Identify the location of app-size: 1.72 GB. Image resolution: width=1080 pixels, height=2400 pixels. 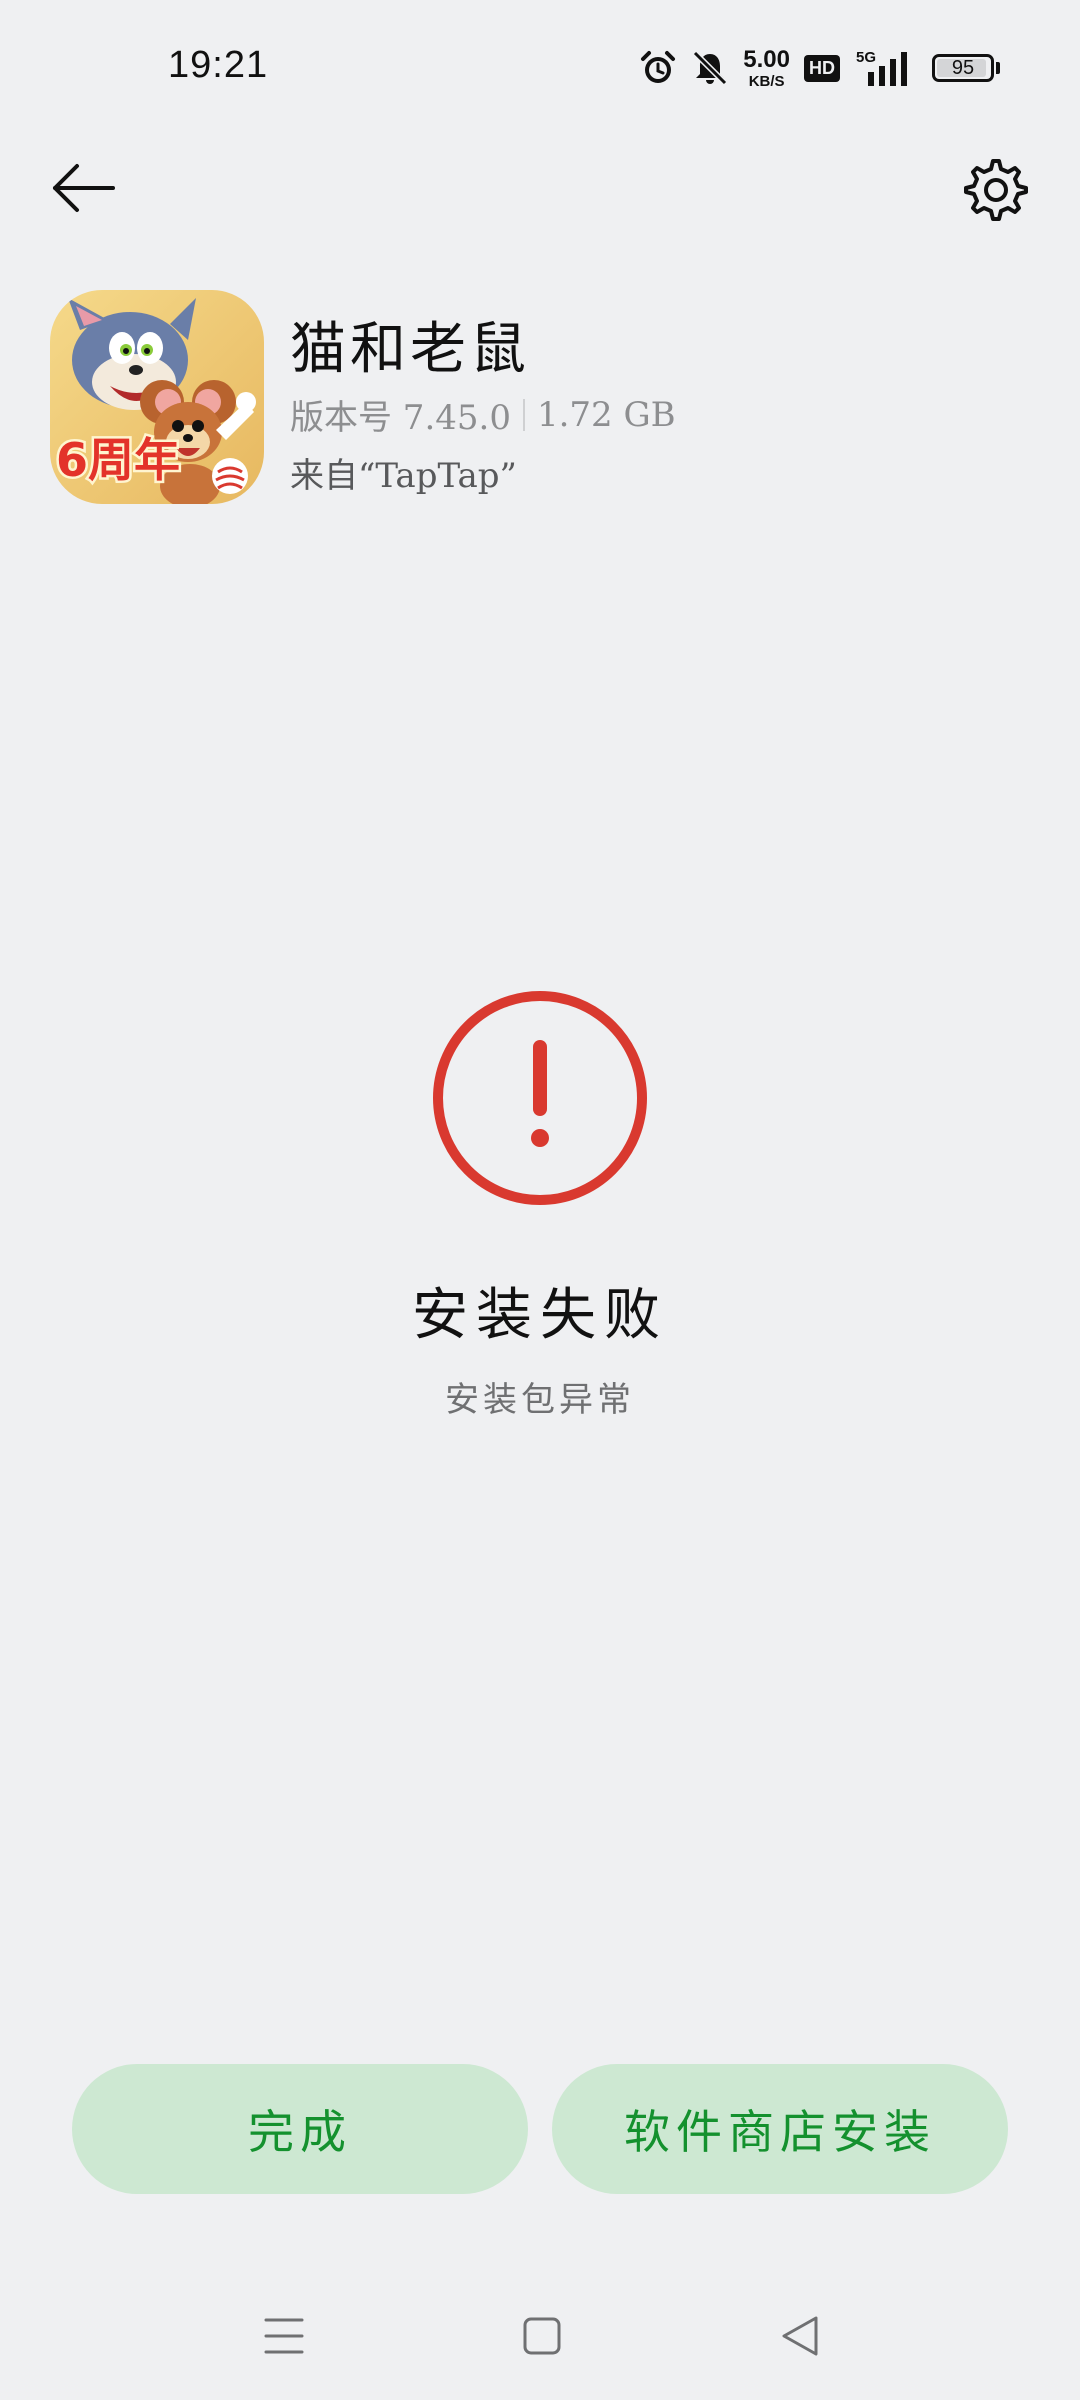
(606, 414).